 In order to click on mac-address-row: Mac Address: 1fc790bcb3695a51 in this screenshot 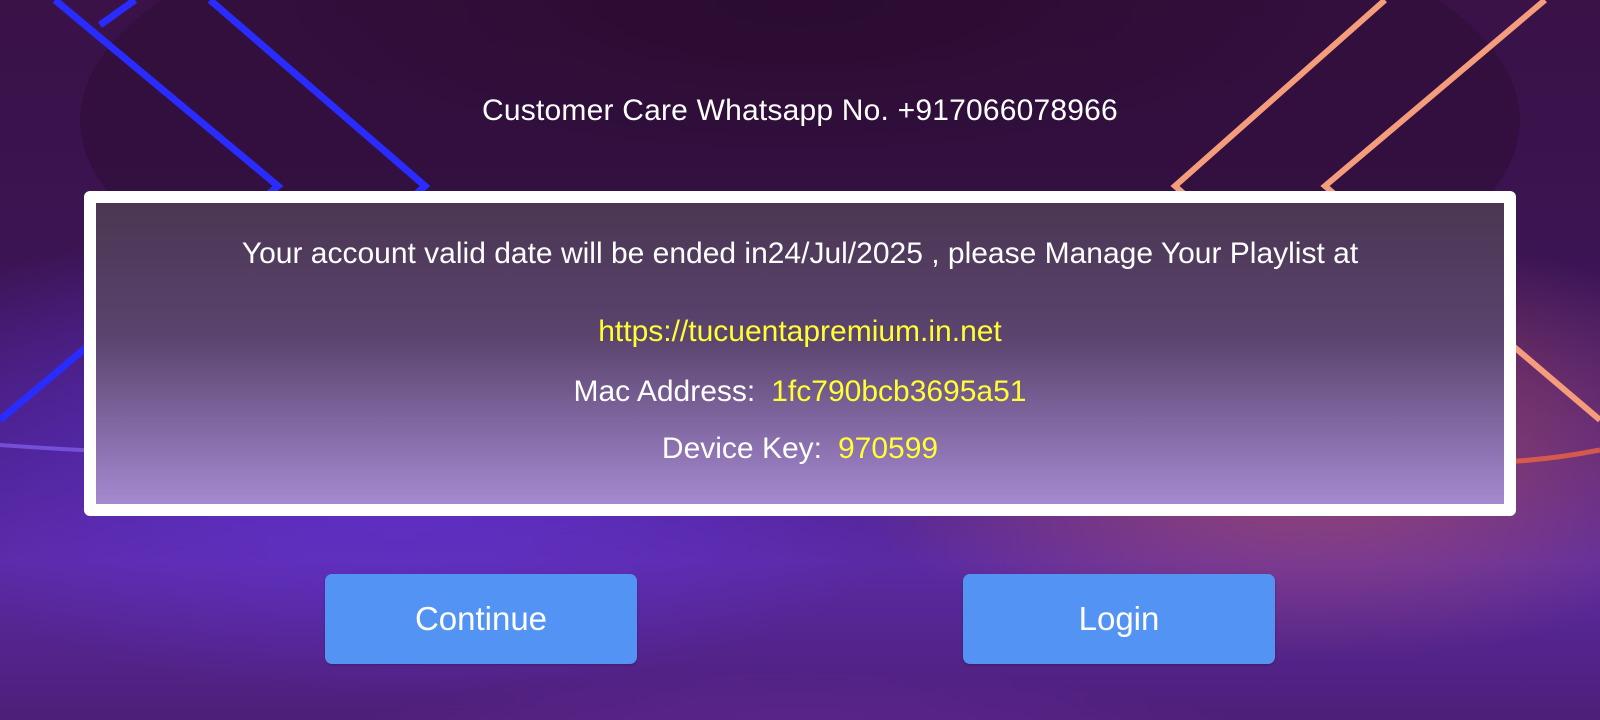, I will do `click(800, 392)`.